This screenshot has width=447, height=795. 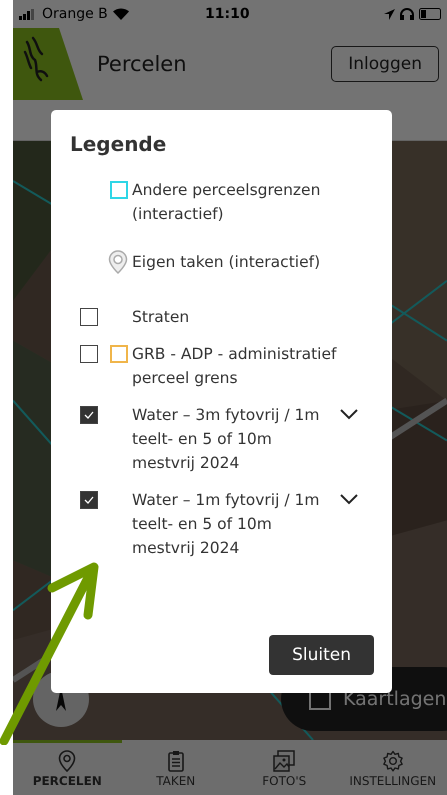 I want to click on clock-time: 11:10, so click(x=227, y=14).